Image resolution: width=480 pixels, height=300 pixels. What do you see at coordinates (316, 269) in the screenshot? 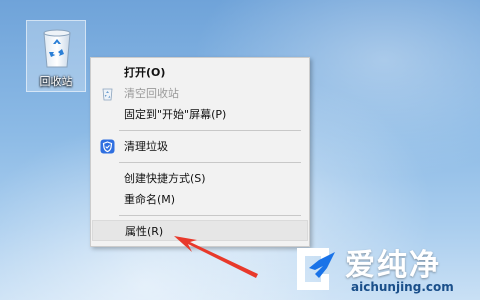
I see `aichunjing-logo-icon` at bounding box center [316, 269].